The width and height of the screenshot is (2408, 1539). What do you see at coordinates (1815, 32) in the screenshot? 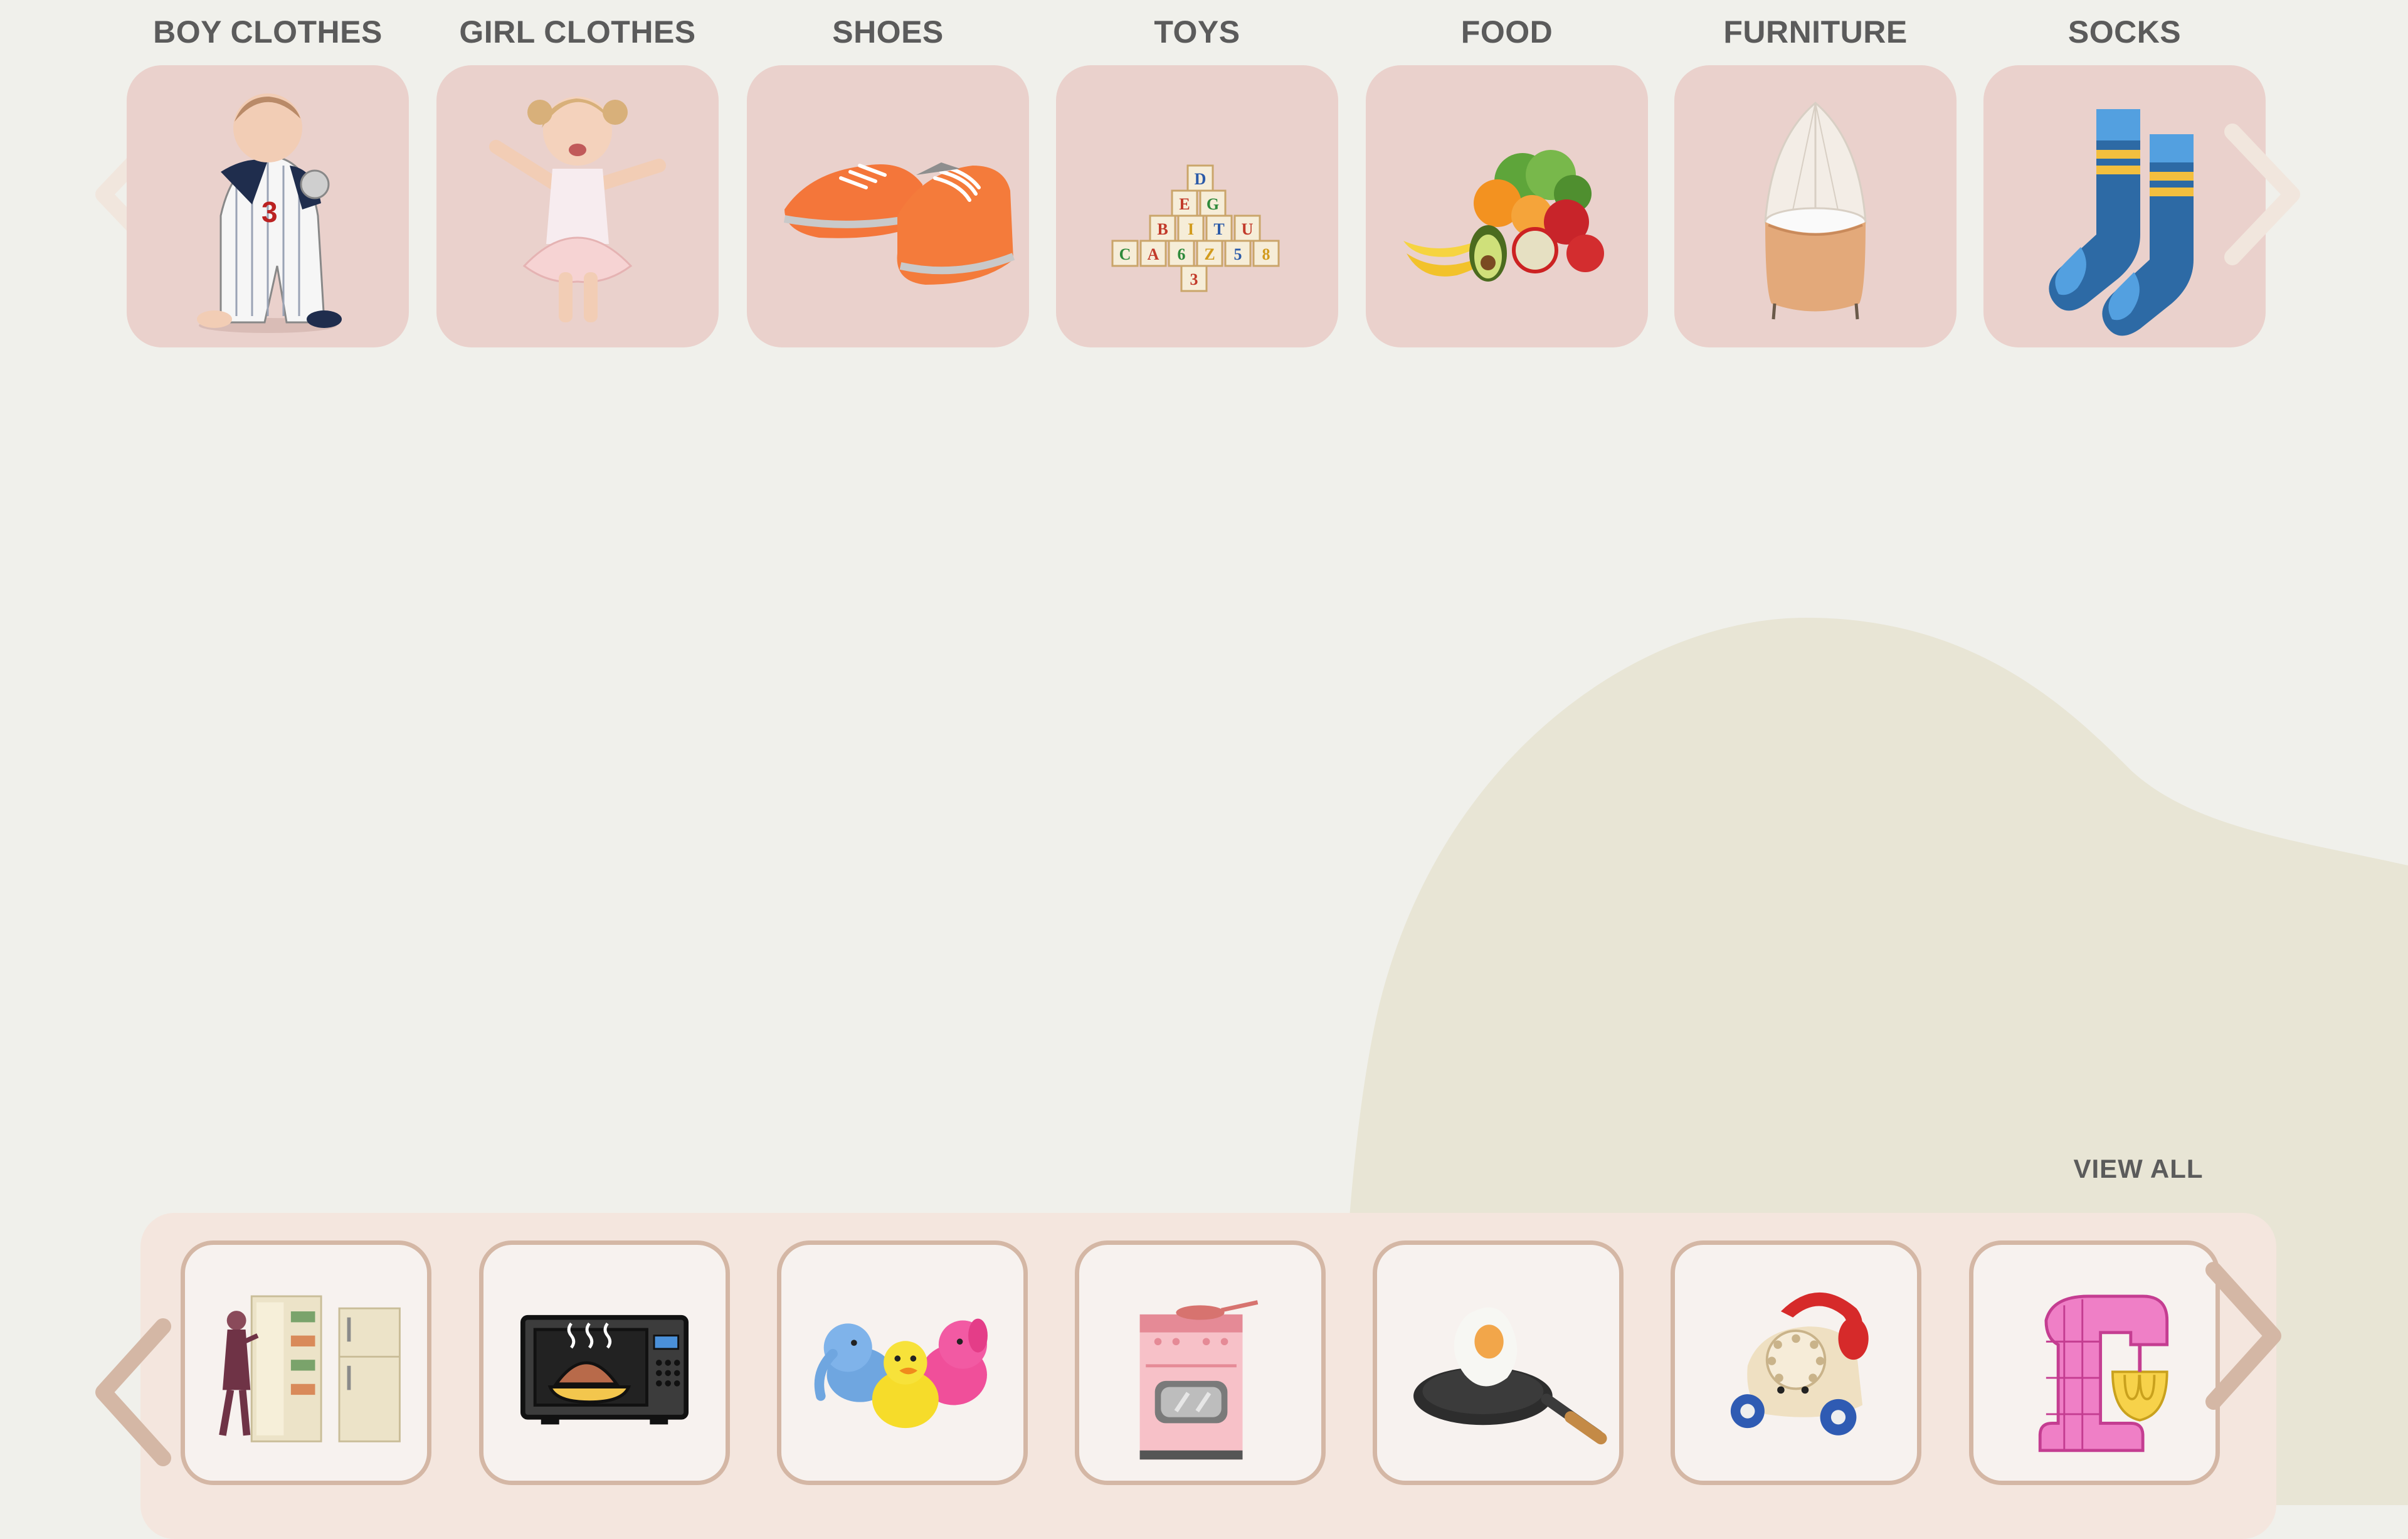
I see `category-label-furniture: FURNITURE` at bounding box center [1815, 32].